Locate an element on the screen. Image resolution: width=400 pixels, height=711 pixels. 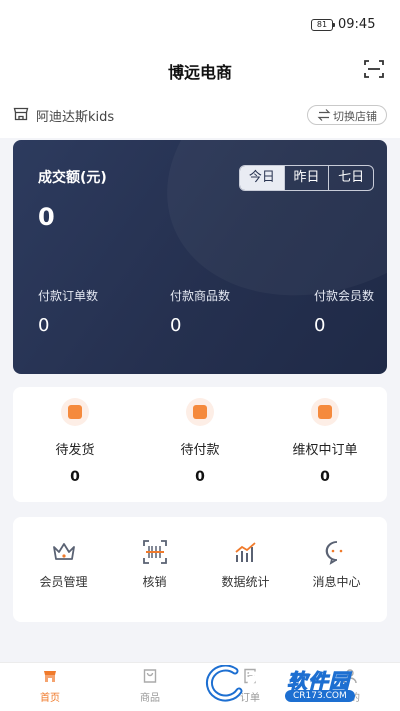
scan-code-icon is located at coordinates (155, 552).